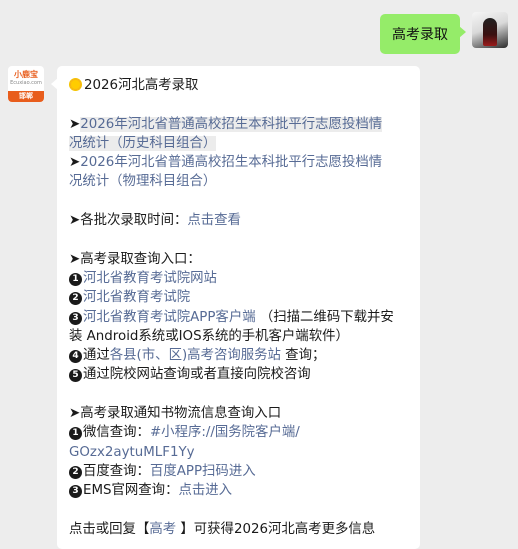 The height and width of the screenshot is (549, 518). Describe the element at coordinates (203, 471) in the screenshot. I see `baidu-link: 百度APP扫码进入` at that location.